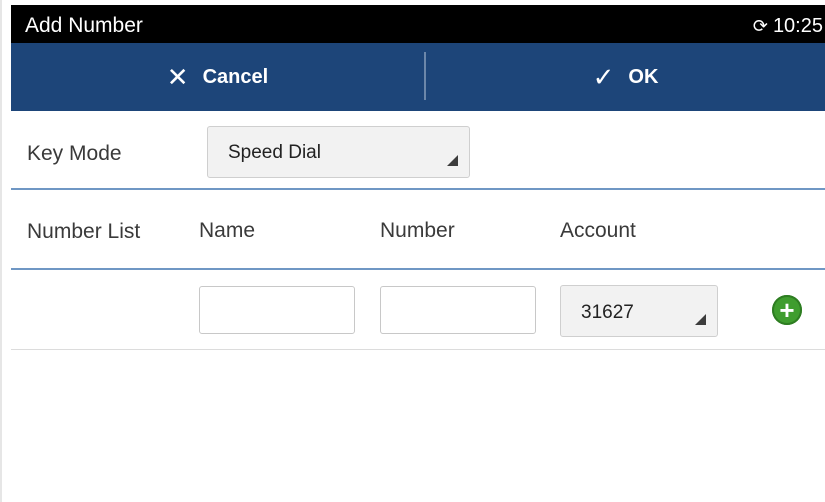 This screenshot has height=502, width=825. Describe the element at coordinates (1, 251) in the screenshot. I see `window-edge` at that location.